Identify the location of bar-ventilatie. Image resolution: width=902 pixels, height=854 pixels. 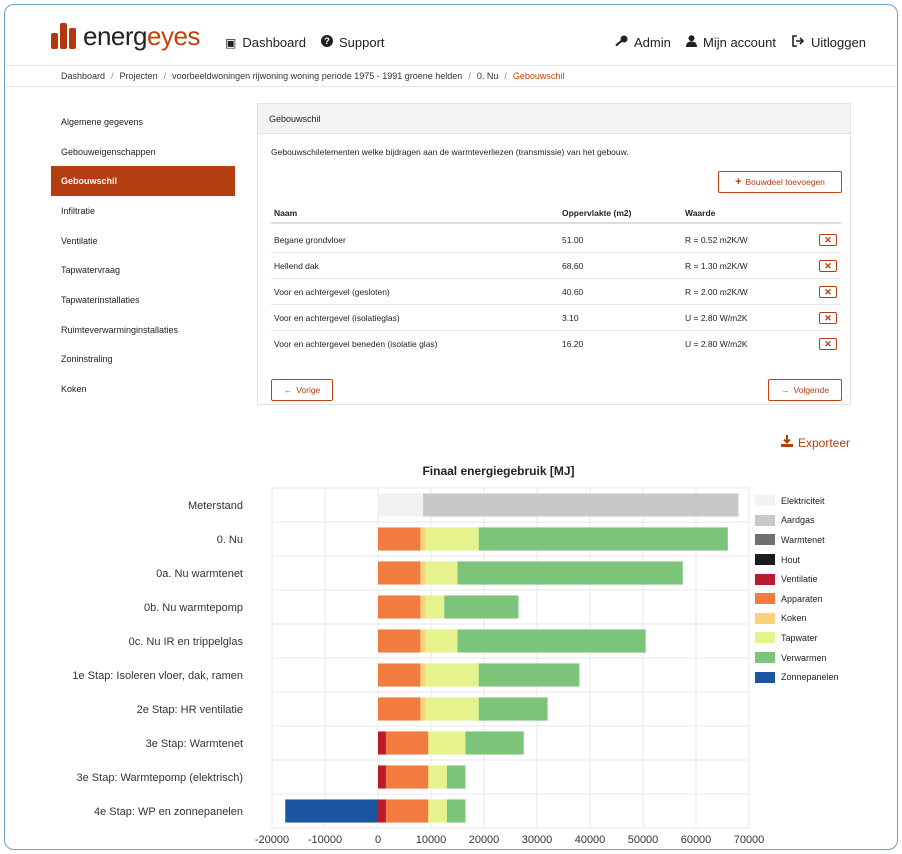
(382, 811).